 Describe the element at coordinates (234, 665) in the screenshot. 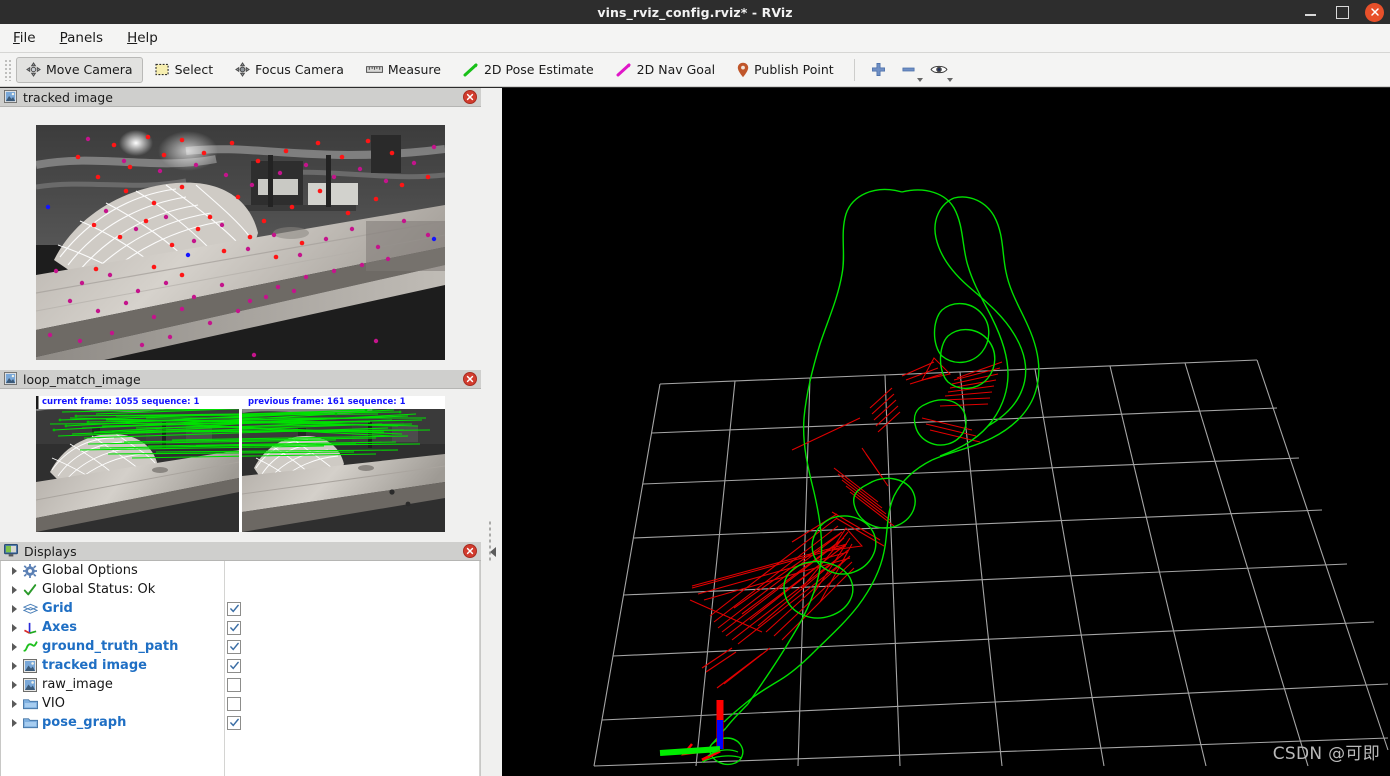

I see `tree-checkbox-tracked-image` at that location.